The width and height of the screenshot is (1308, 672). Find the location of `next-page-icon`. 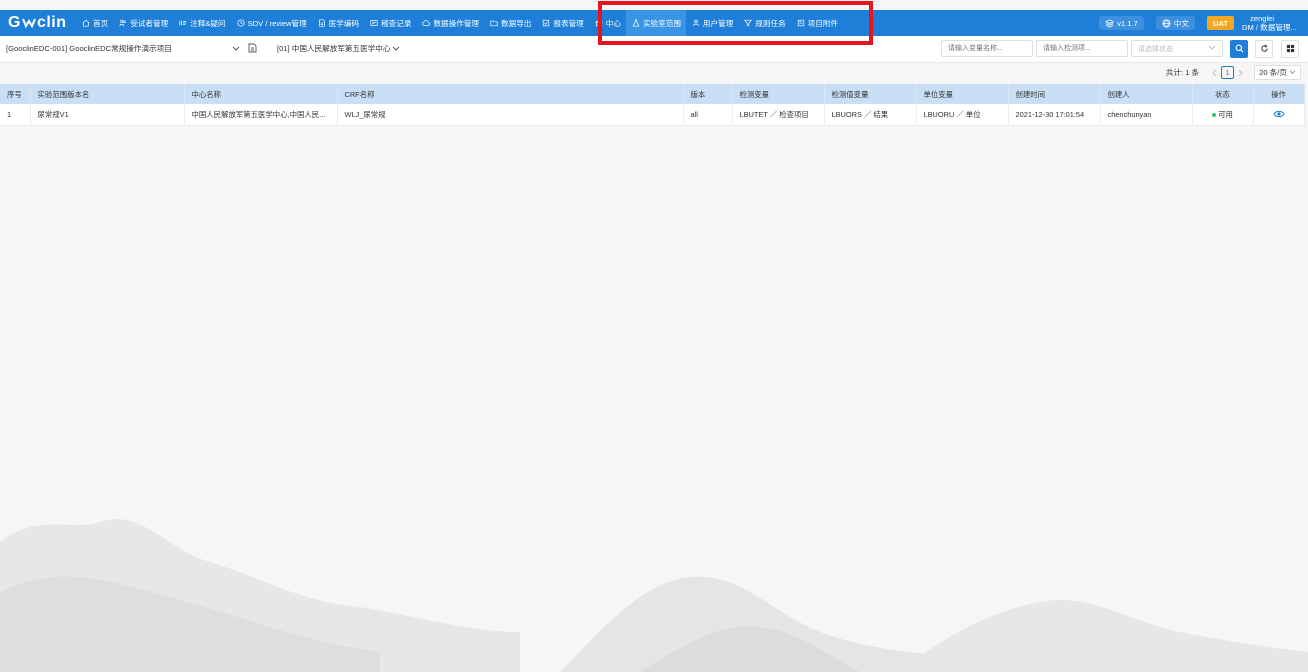

next-page-icon is located at coordinates (1241, 73).